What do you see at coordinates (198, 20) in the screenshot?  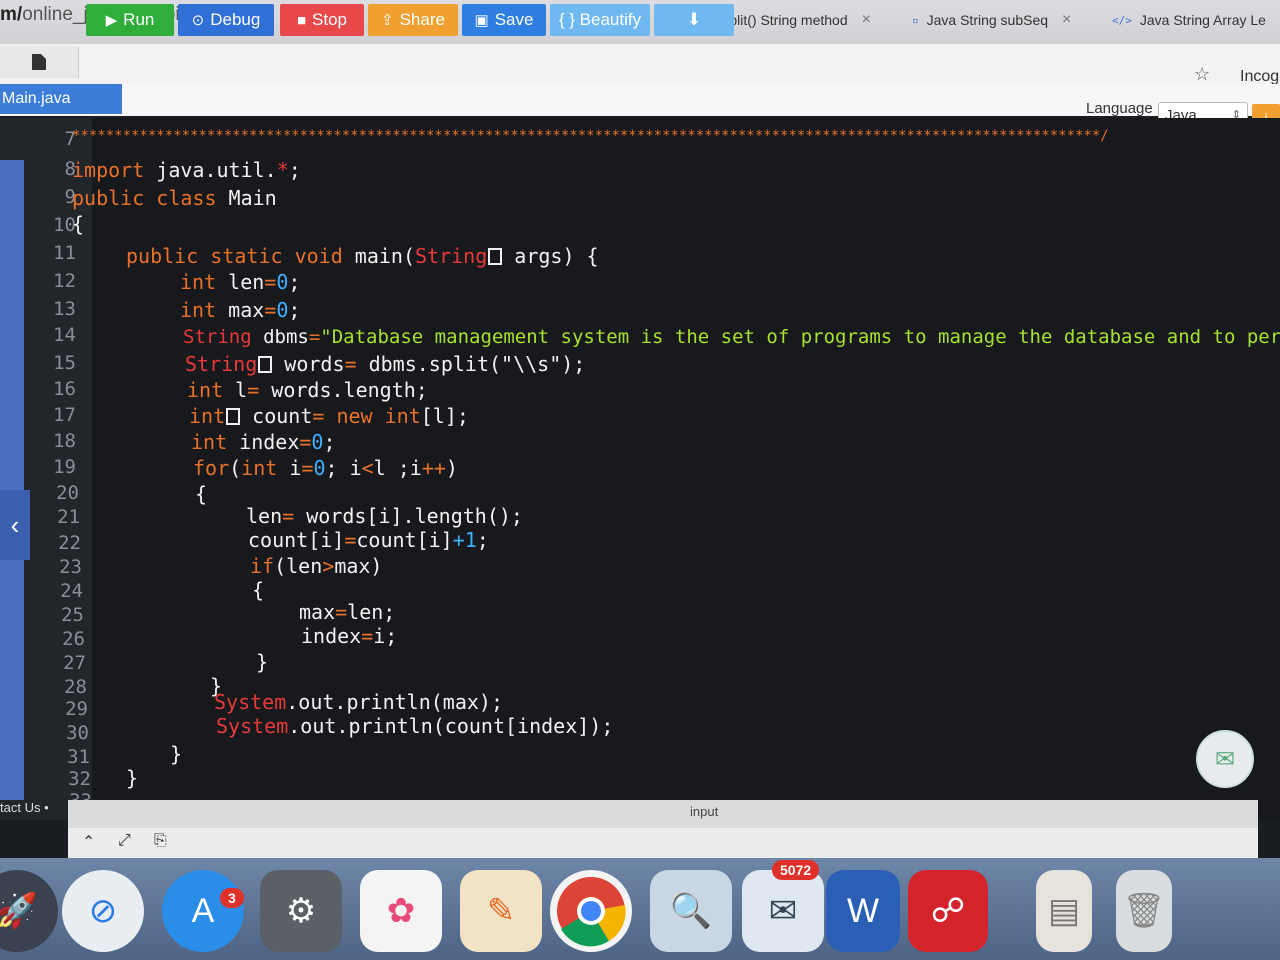 I see `debug-icon: ⊙` at bounding box center [198, 20].